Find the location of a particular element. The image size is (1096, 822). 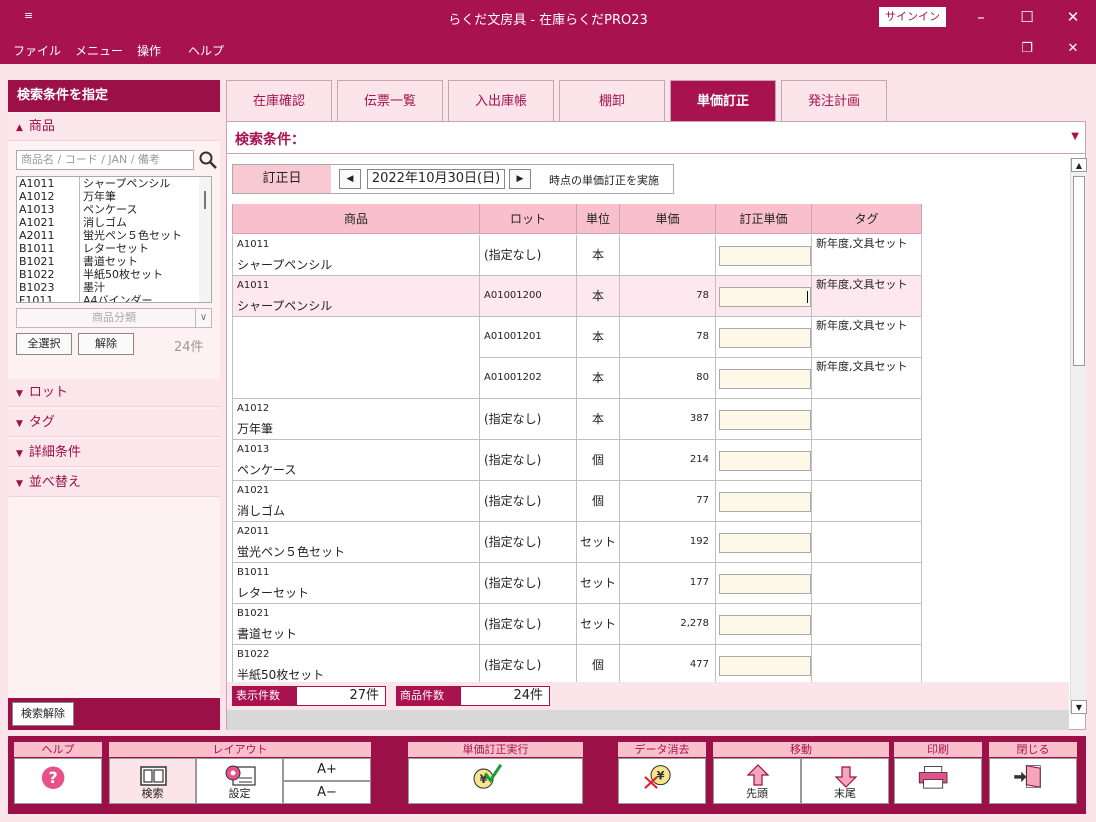

next-date-button: ▶ is located at coordinates (520, 179).